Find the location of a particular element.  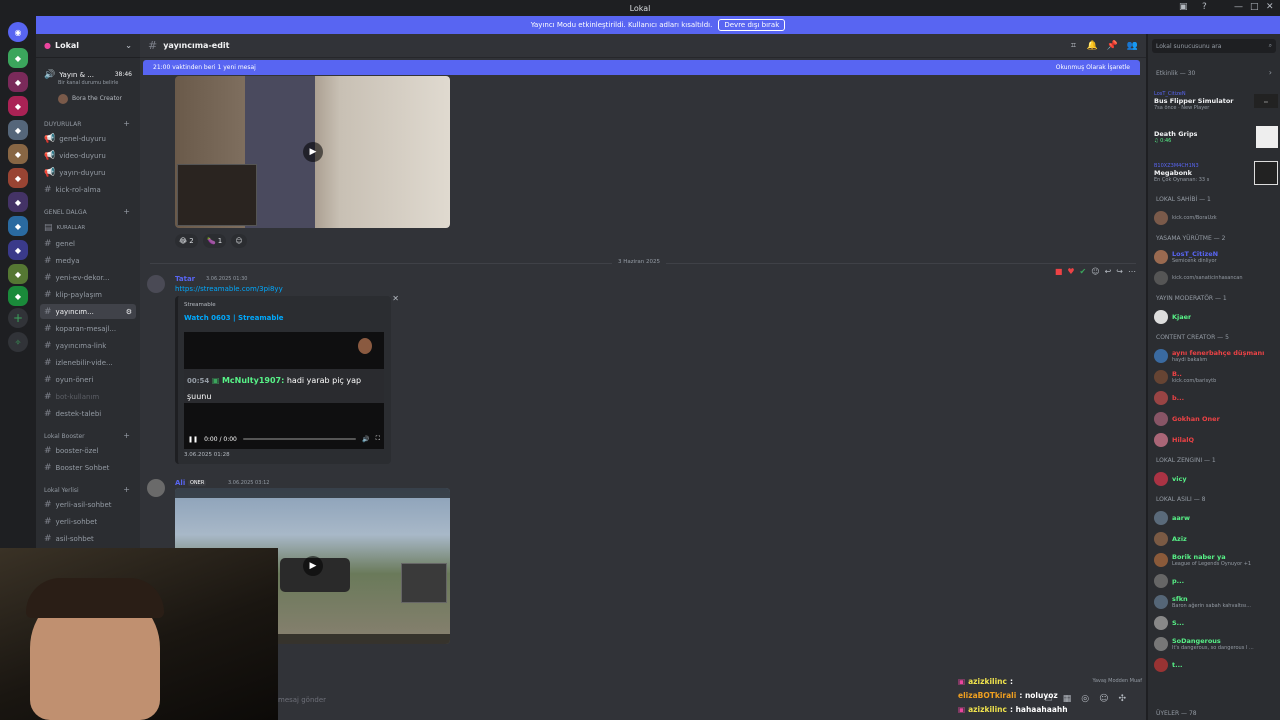

category-lokal-booster: Lokal Booster is located at coordinates (64, 436).